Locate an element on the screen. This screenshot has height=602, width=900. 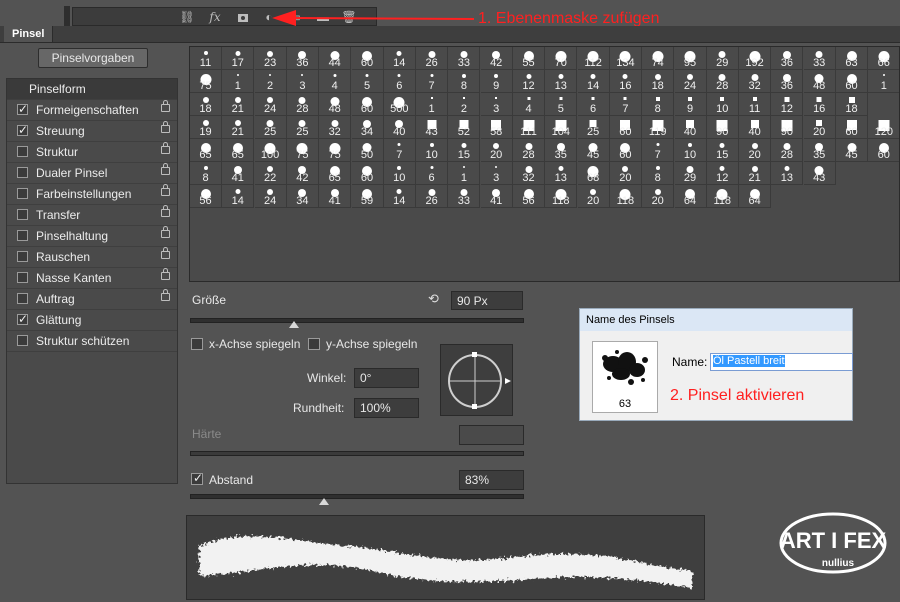
reset-size-icon: ⟲ is located at coordinates (436, 299).